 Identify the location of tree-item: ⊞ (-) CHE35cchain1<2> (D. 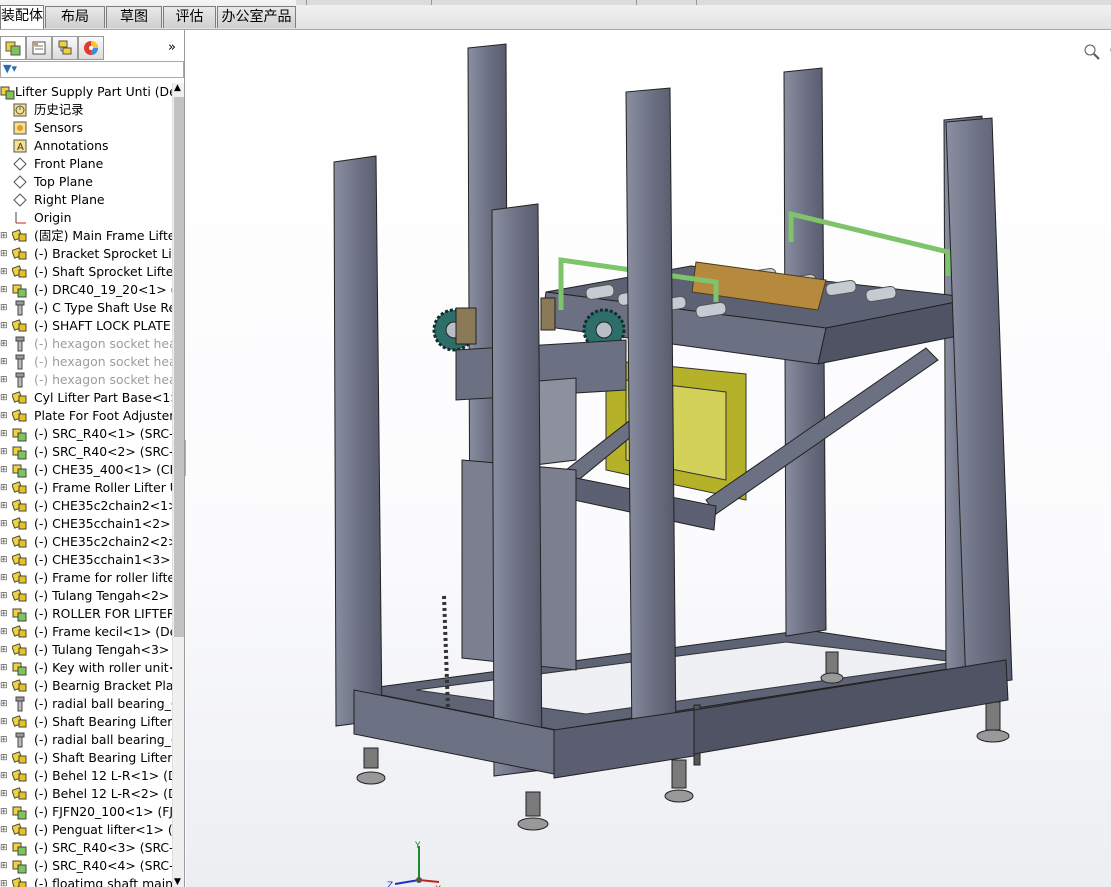
(86, 524).